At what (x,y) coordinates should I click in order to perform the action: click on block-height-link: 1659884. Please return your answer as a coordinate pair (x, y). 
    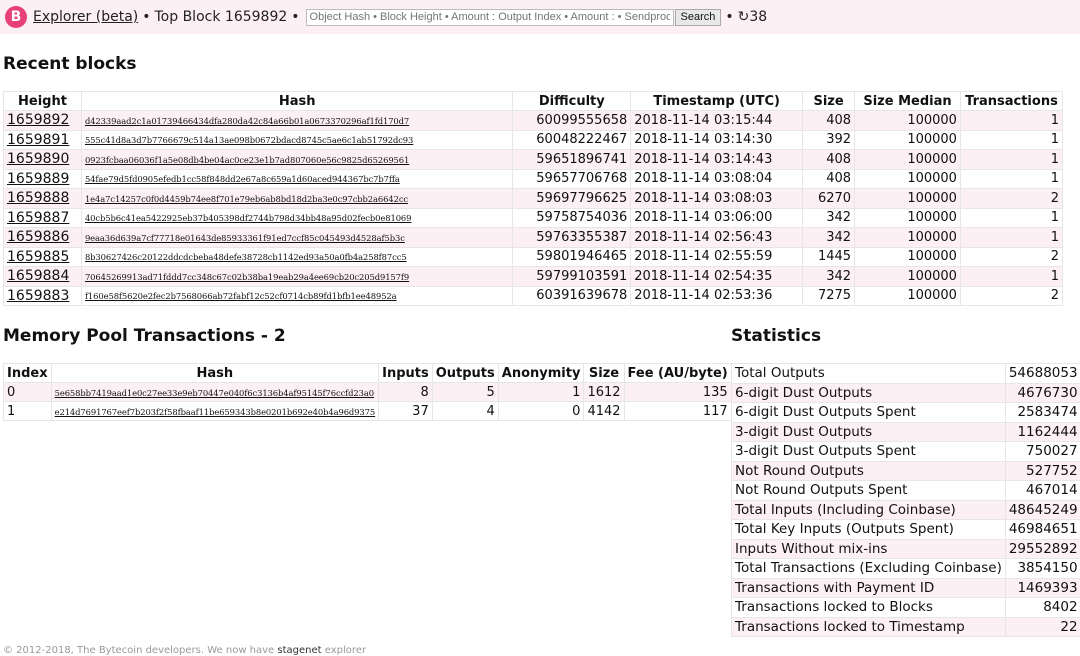
    Looking at the image, I should click on (38, 276).